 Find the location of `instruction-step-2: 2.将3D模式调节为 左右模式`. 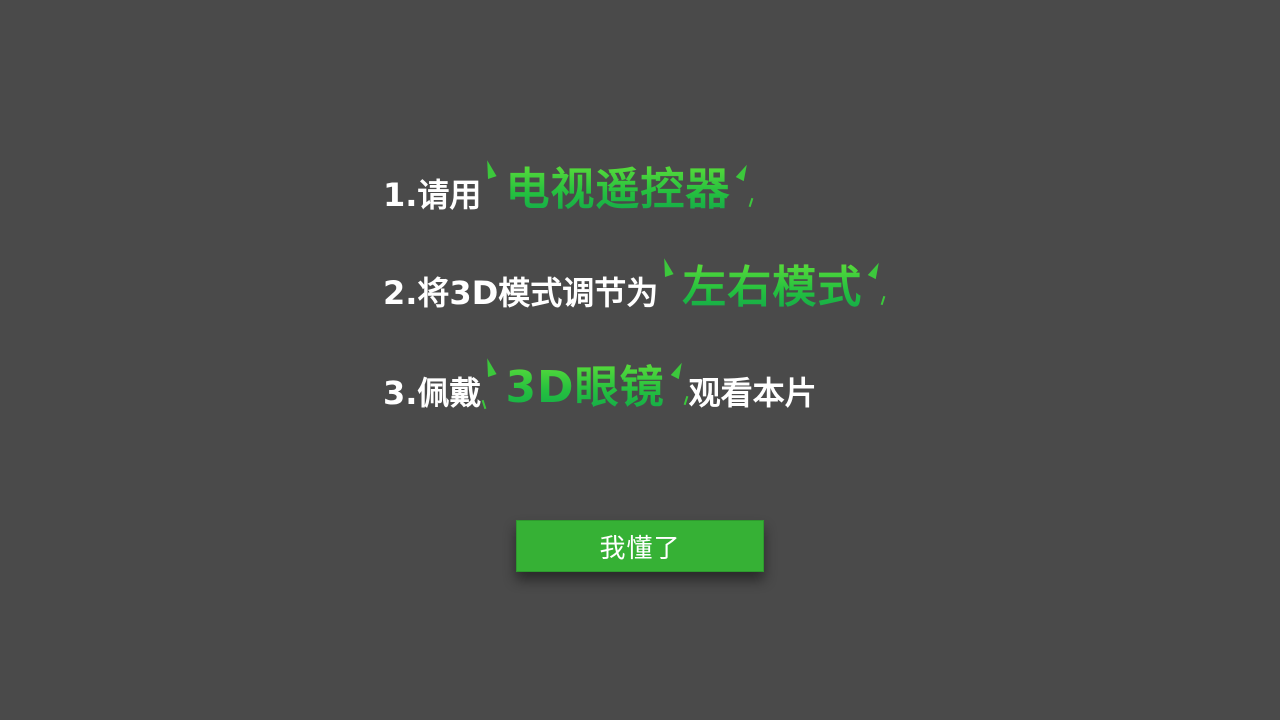

instruction-step-2: 2.将3D模式调节为 左右模式 is located at coordinates (634, 292).